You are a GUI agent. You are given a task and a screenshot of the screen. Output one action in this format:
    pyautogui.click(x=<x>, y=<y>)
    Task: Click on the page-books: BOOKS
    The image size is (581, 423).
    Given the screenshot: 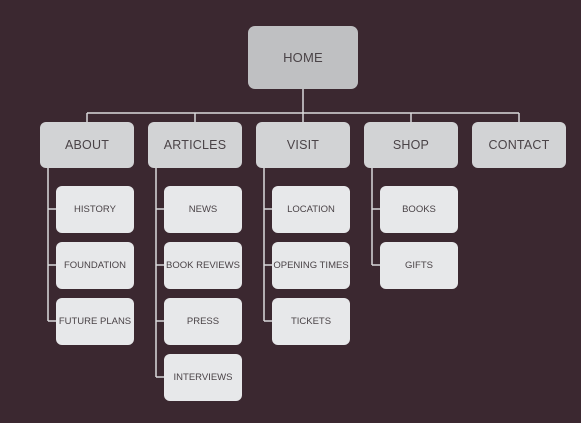 What is the action you would take?
    pyautogui.click(x=419, y=209)
    